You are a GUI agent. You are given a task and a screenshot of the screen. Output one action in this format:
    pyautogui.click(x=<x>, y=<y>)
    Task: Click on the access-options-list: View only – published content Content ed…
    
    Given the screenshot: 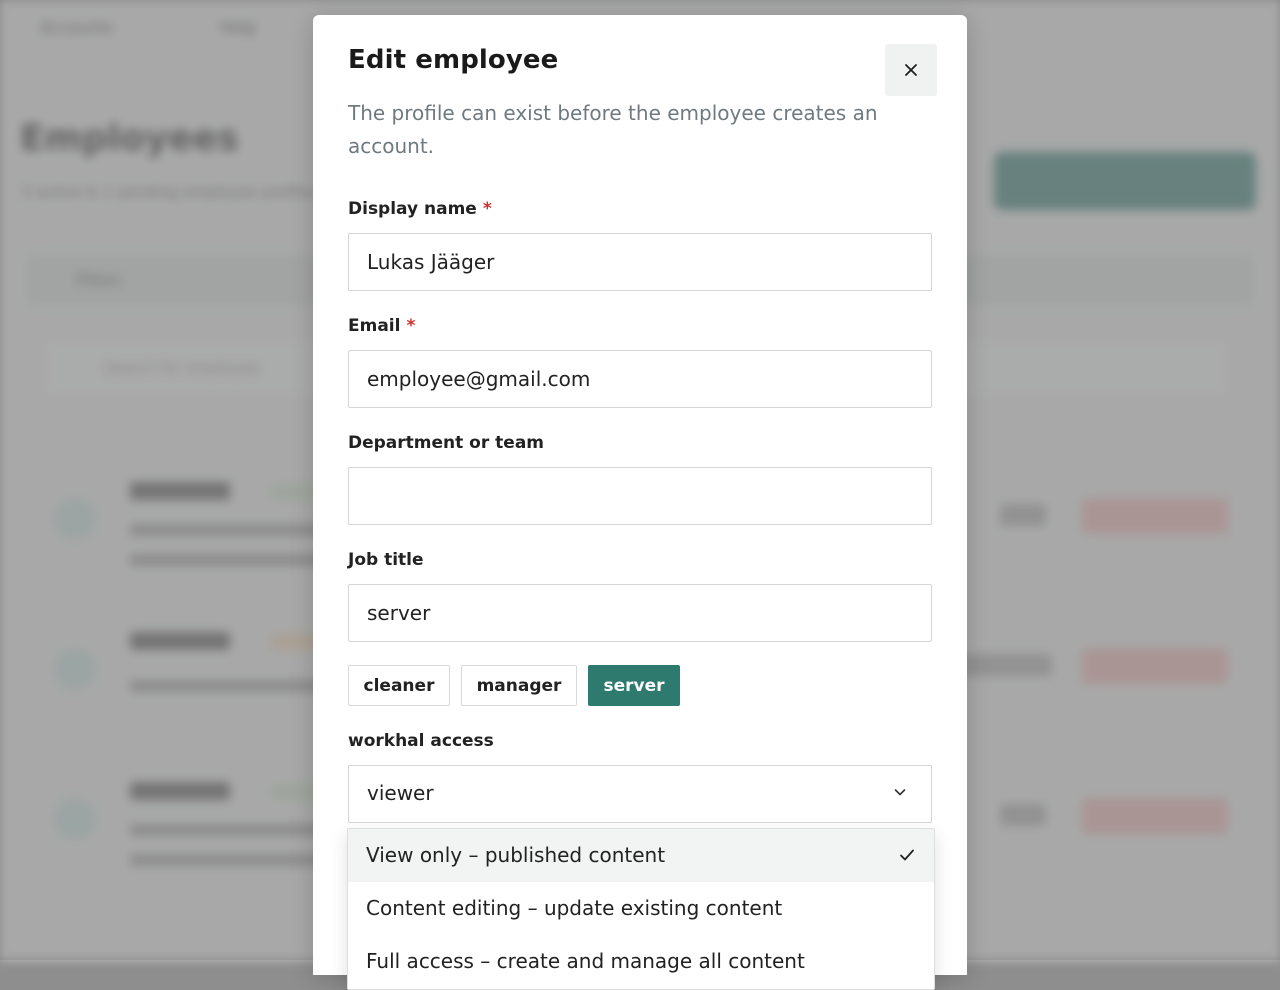 What is the action you would take?
    pyautogui.click(x=641, y=909)
    